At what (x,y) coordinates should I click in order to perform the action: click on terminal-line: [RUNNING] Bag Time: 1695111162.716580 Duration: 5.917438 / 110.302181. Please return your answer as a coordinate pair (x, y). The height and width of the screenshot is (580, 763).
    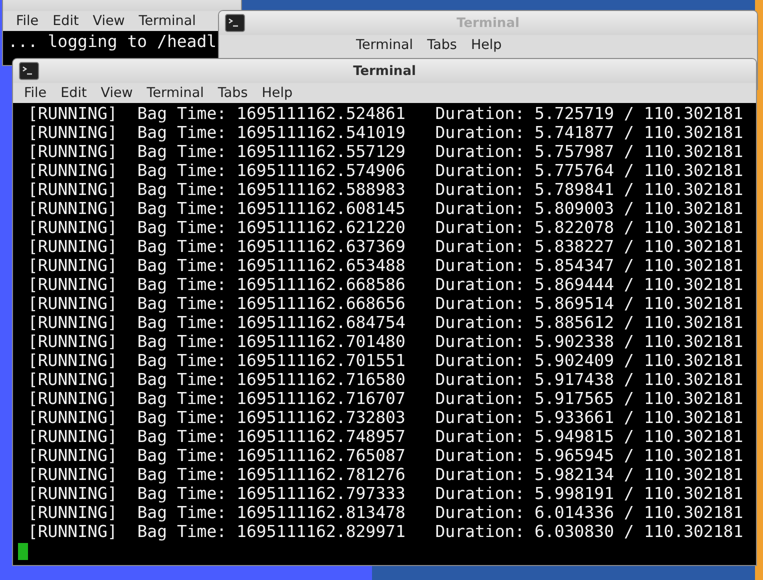
    Looking at the image, I should click on (385, 379).